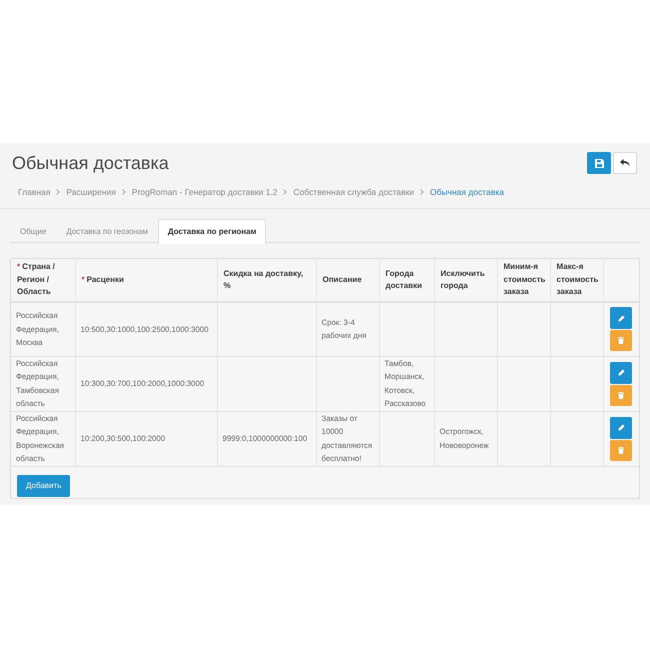 The image size is (650, 650). I want to click on column-header: Города доставки, so click(406, 280).